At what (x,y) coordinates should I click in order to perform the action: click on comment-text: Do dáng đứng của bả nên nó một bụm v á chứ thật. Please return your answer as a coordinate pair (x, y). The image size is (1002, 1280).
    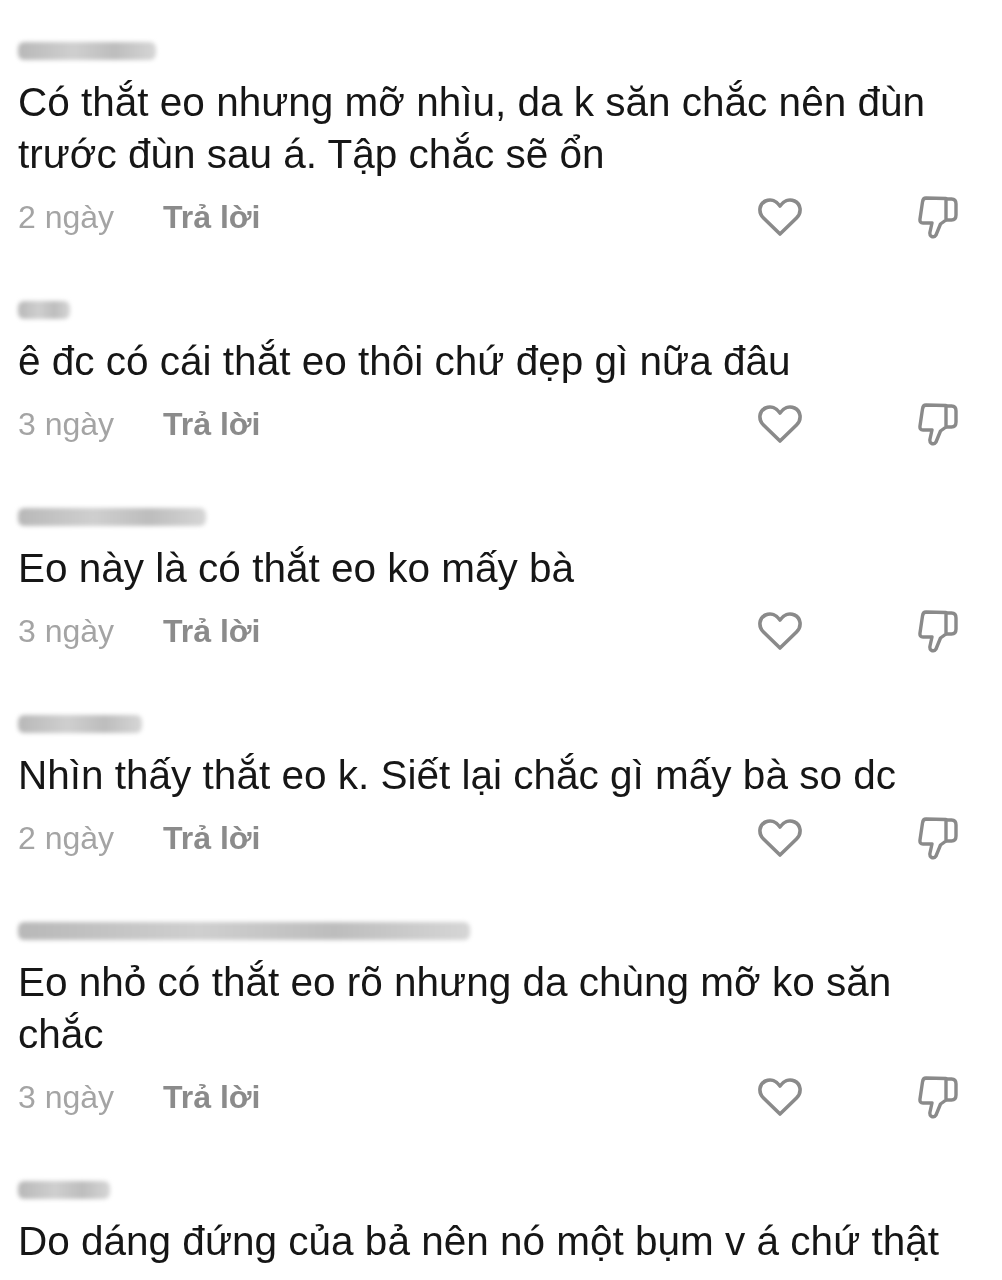
    Looking at the image, I should click on (479, 1241).